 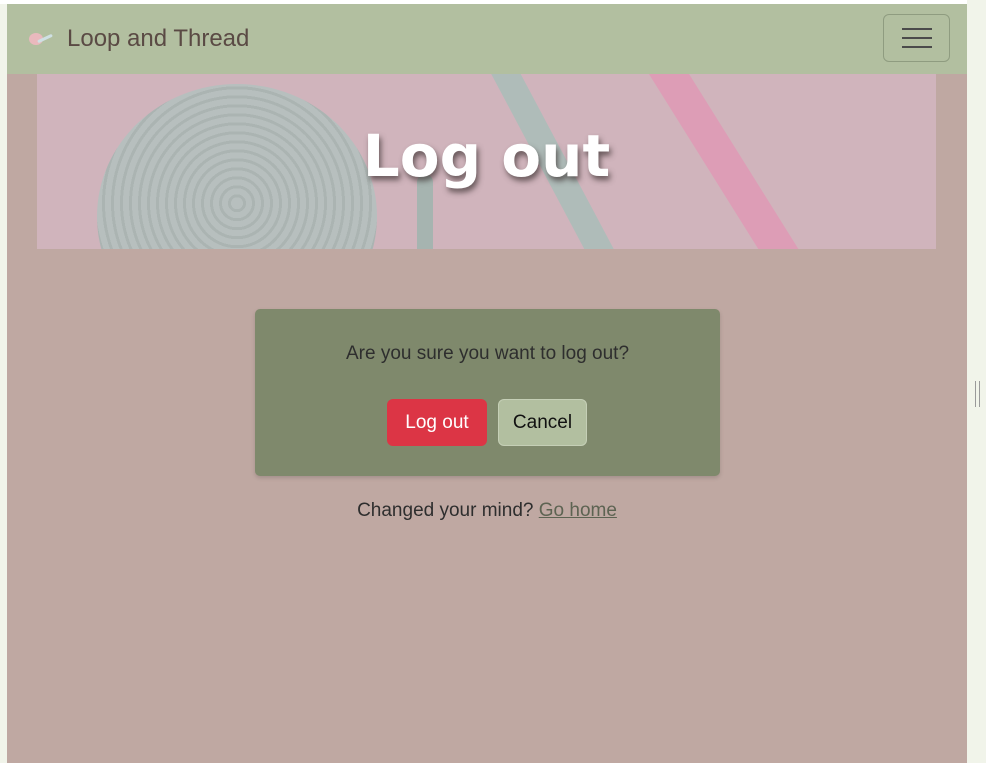 What do you see at coordinates (158, 38) in the screenshot?
I see `brand-name: Loop and Thread` at bounding box center [158, 38].